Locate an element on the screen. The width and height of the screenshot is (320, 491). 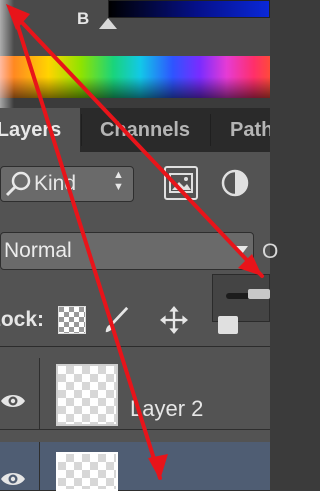
lock-transparent-pixels-icon is located at coordinates (72, 320).